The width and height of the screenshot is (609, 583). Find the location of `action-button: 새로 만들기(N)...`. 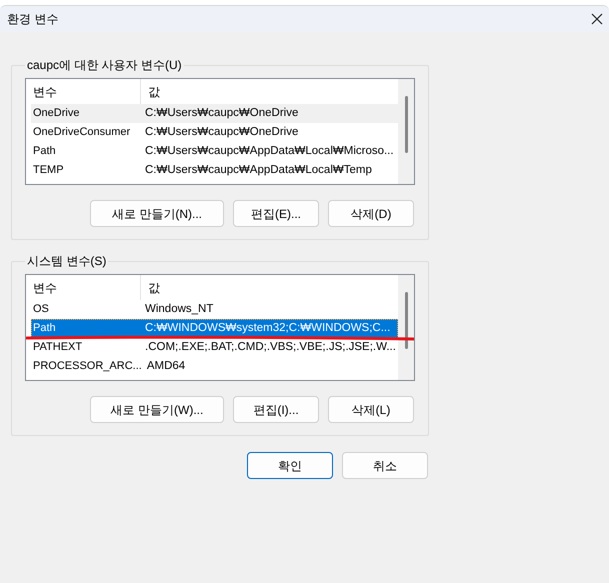

action-button: 새로 만들기(N)... is located at coordinates (157, 213).